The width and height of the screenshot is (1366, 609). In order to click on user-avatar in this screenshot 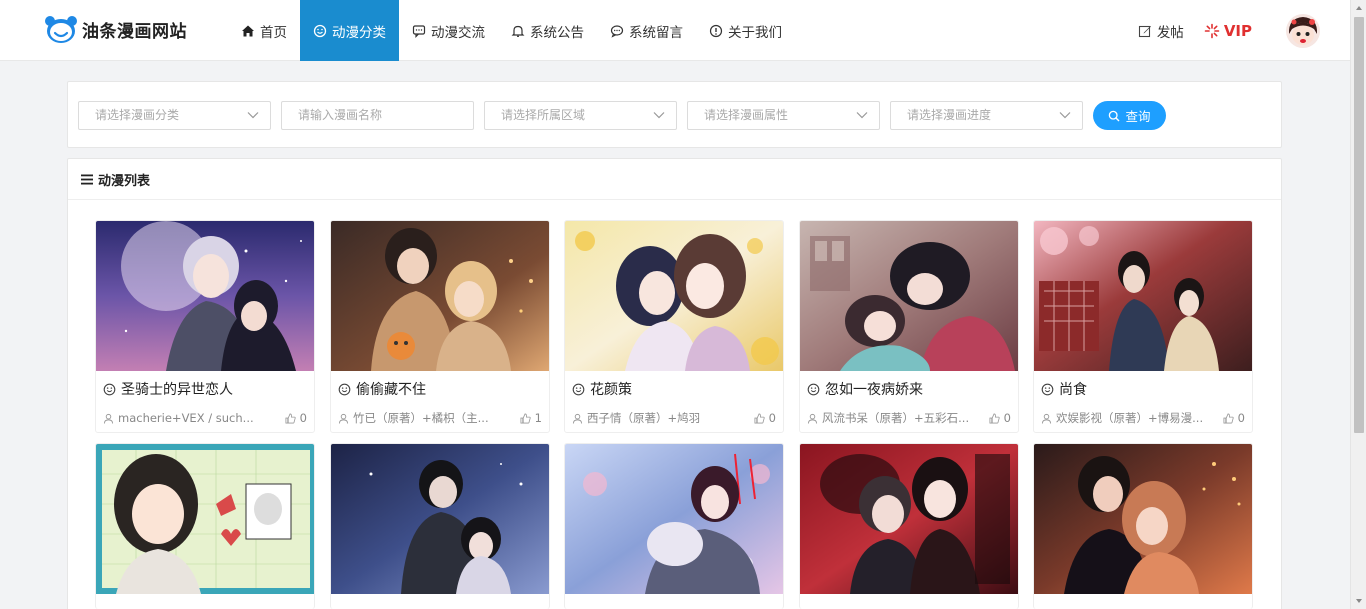, I will do `click(1303, 30)`.